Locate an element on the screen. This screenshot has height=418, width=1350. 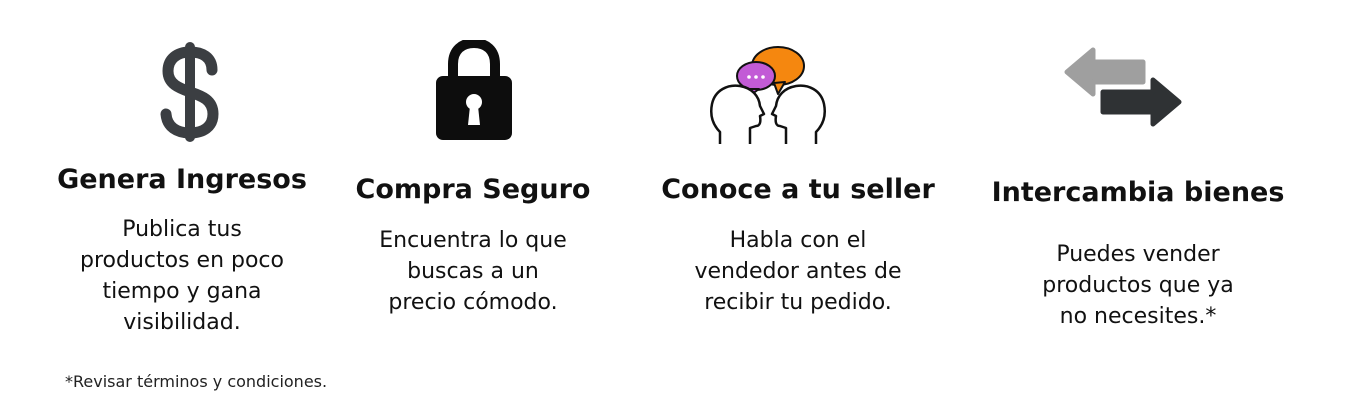
description-line: productos en poco is located at coordinates (182, 260).